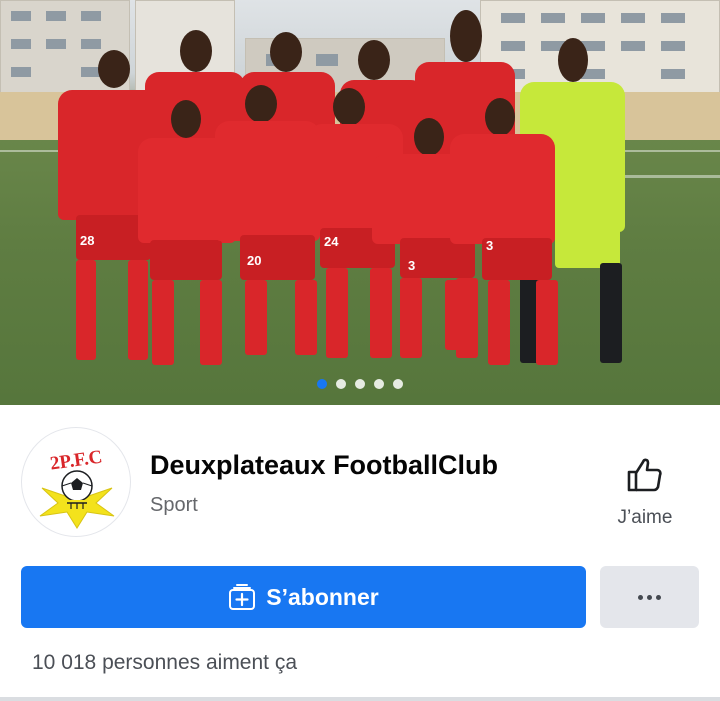 Image resolution: width=720 pixels, height=701 pixels. Describe the element at coordinates (360, 699) in the screenshot. I see `section-divider` at that location.